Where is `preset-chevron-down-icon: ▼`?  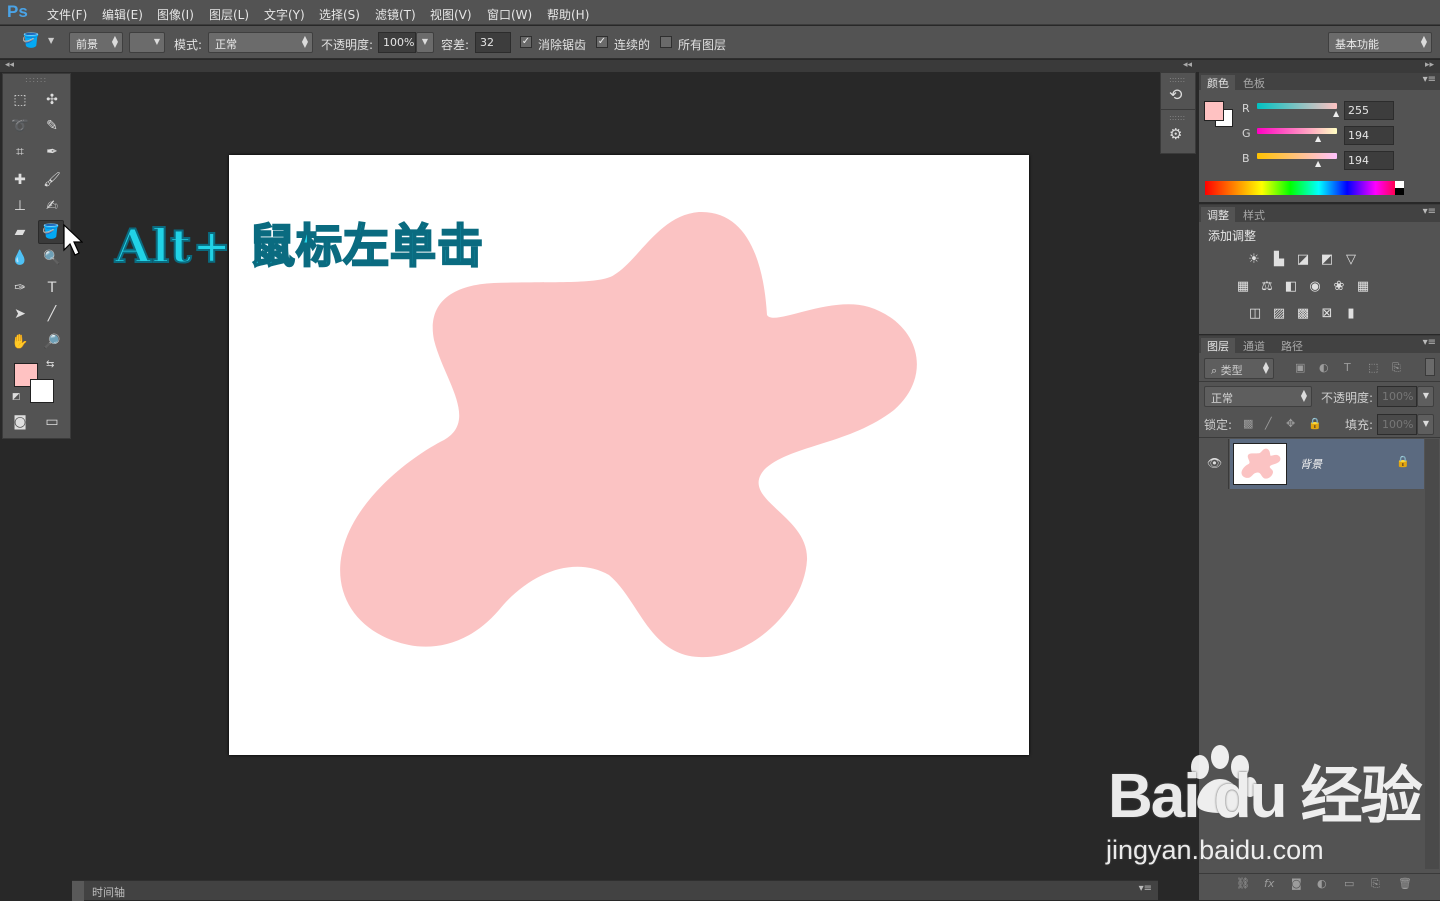
preset-chevron-down-icon: ▼ is located at coordinates (51, 40).